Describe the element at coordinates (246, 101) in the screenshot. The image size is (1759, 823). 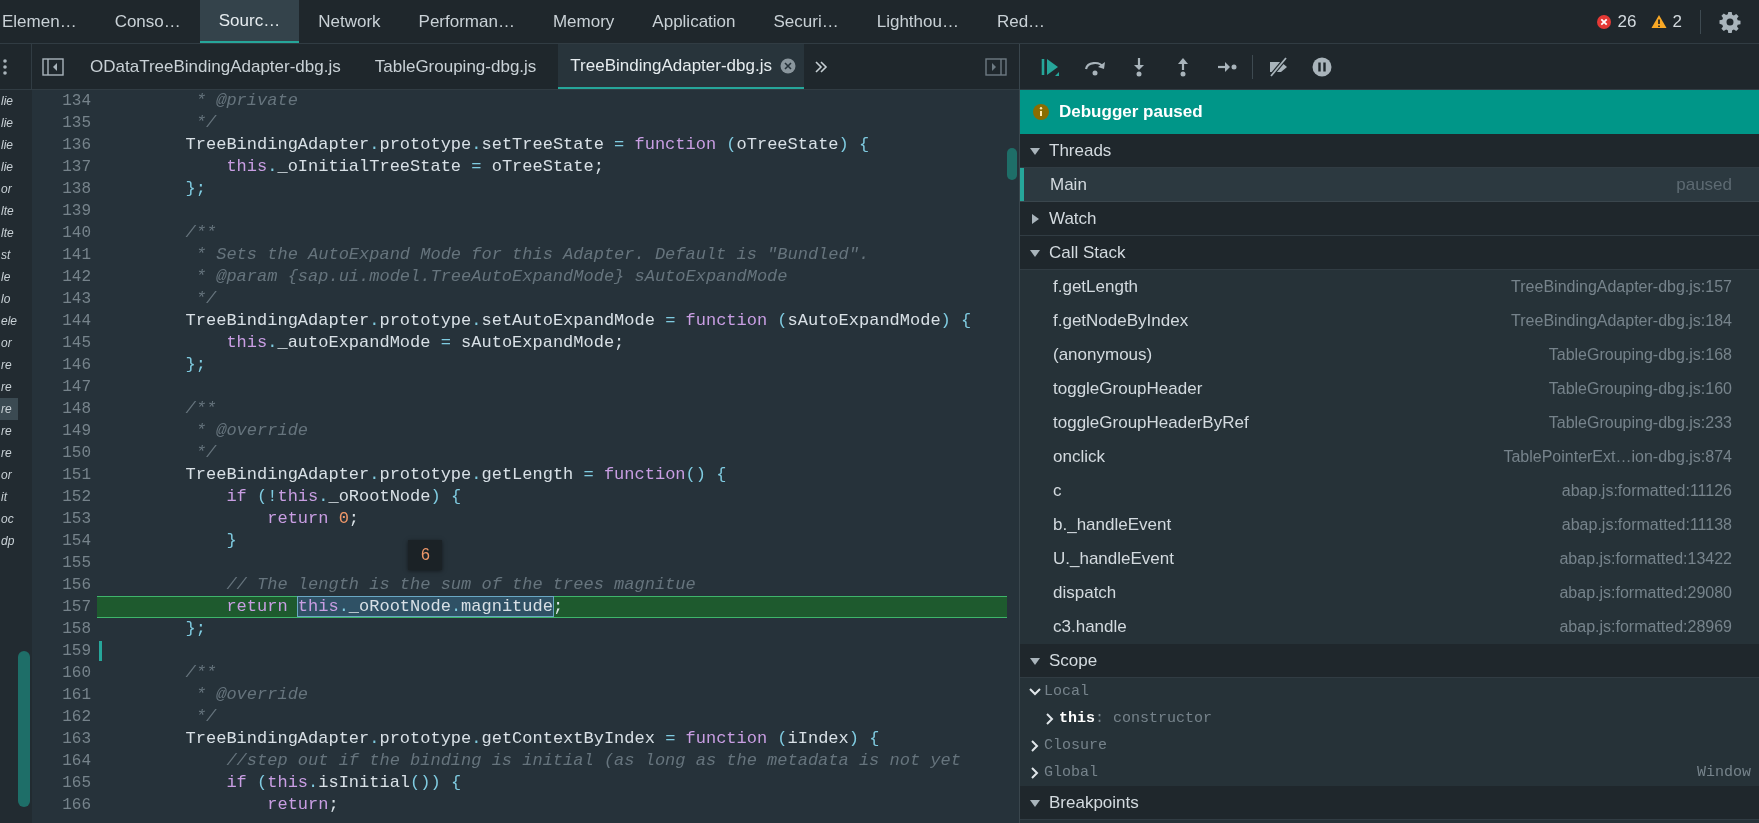
I see `code-line: * @private` at that location.